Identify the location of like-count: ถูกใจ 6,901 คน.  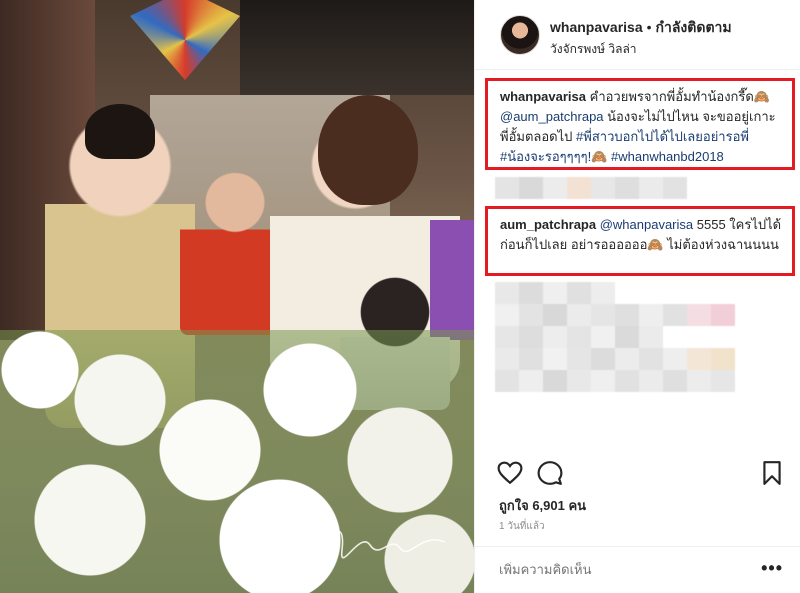
(542, 505).